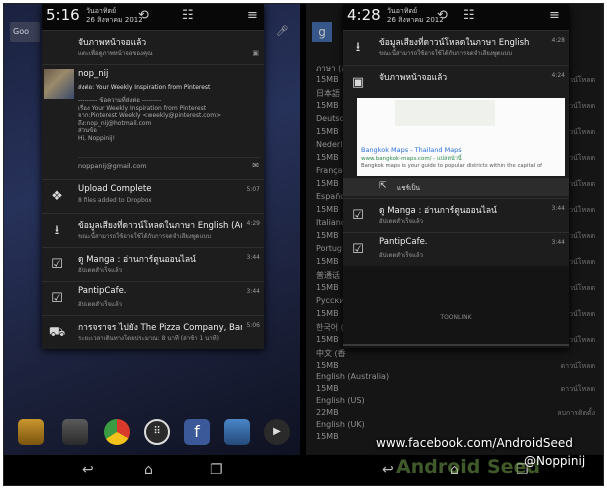  Describe the element at coordinates (21, 31) in the screenshot. I see `partial-google-text: Goo` at that location.